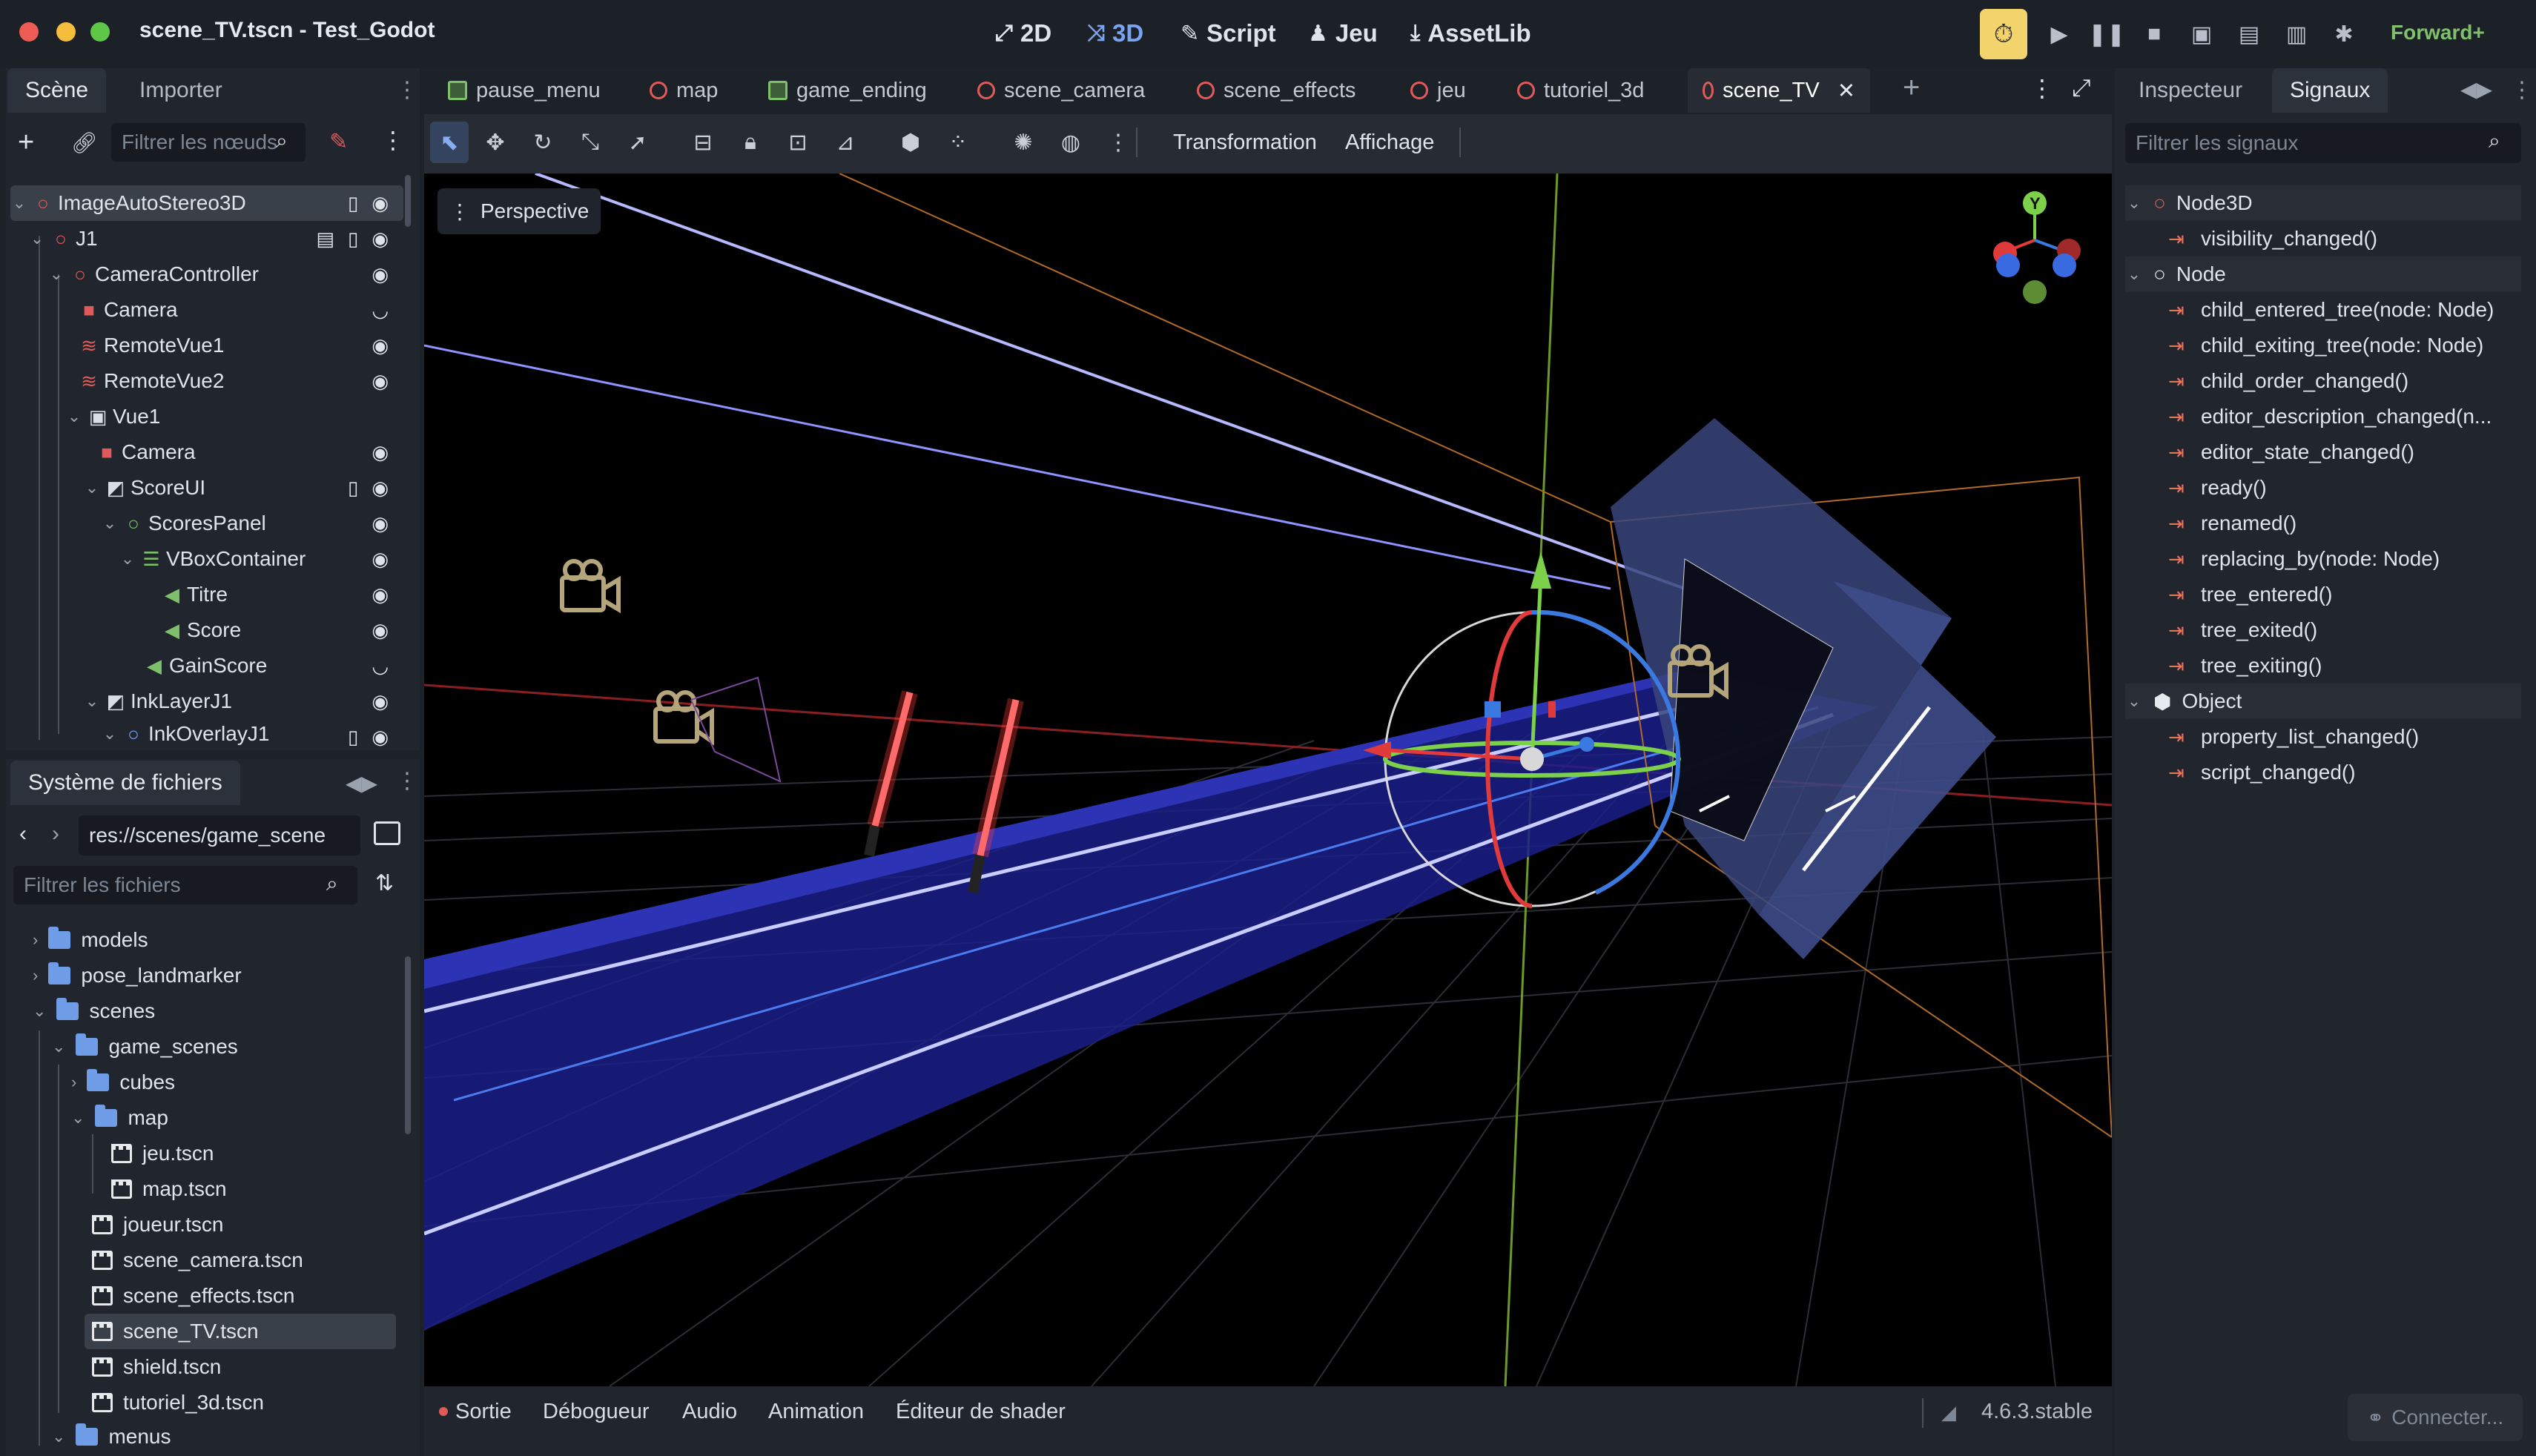  I want to click on file-item-tutoriel-3d-tscn: tutoriel_3d.tscn, so click(178, 1402).